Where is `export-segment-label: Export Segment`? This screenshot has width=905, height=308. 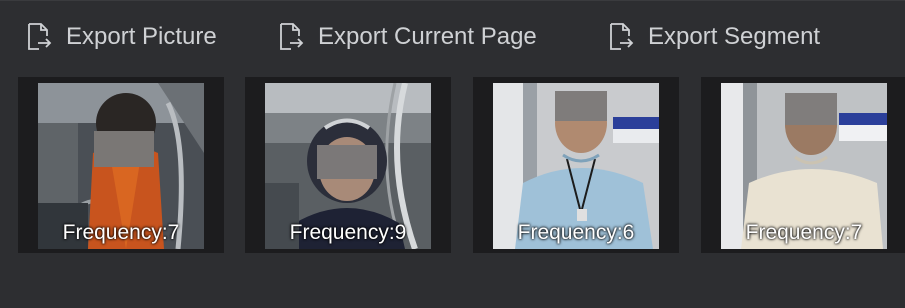 export-segment-label: Export Segment is located at coordinates (734, 36).